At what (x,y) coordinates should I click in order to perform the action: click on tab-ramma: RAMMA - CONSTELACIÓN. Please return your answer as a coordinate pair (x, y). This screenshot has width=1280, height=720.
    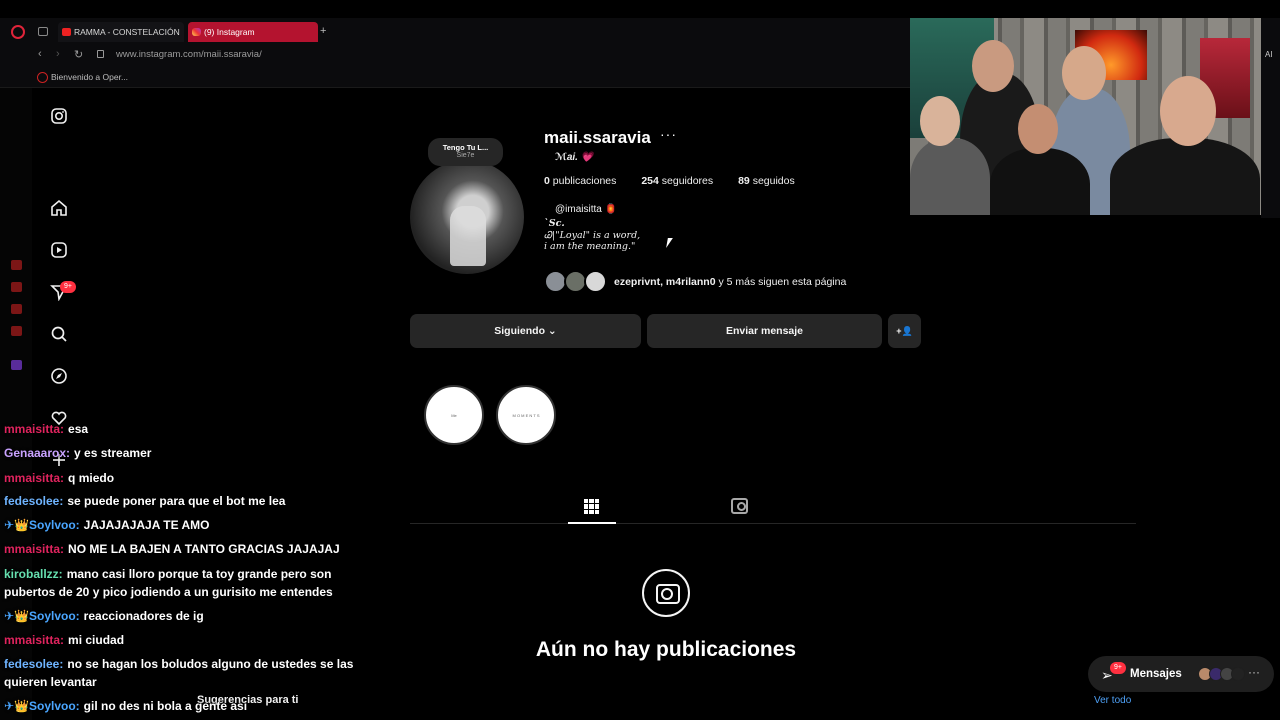
    Looking at the image, I should click on (121, 32).